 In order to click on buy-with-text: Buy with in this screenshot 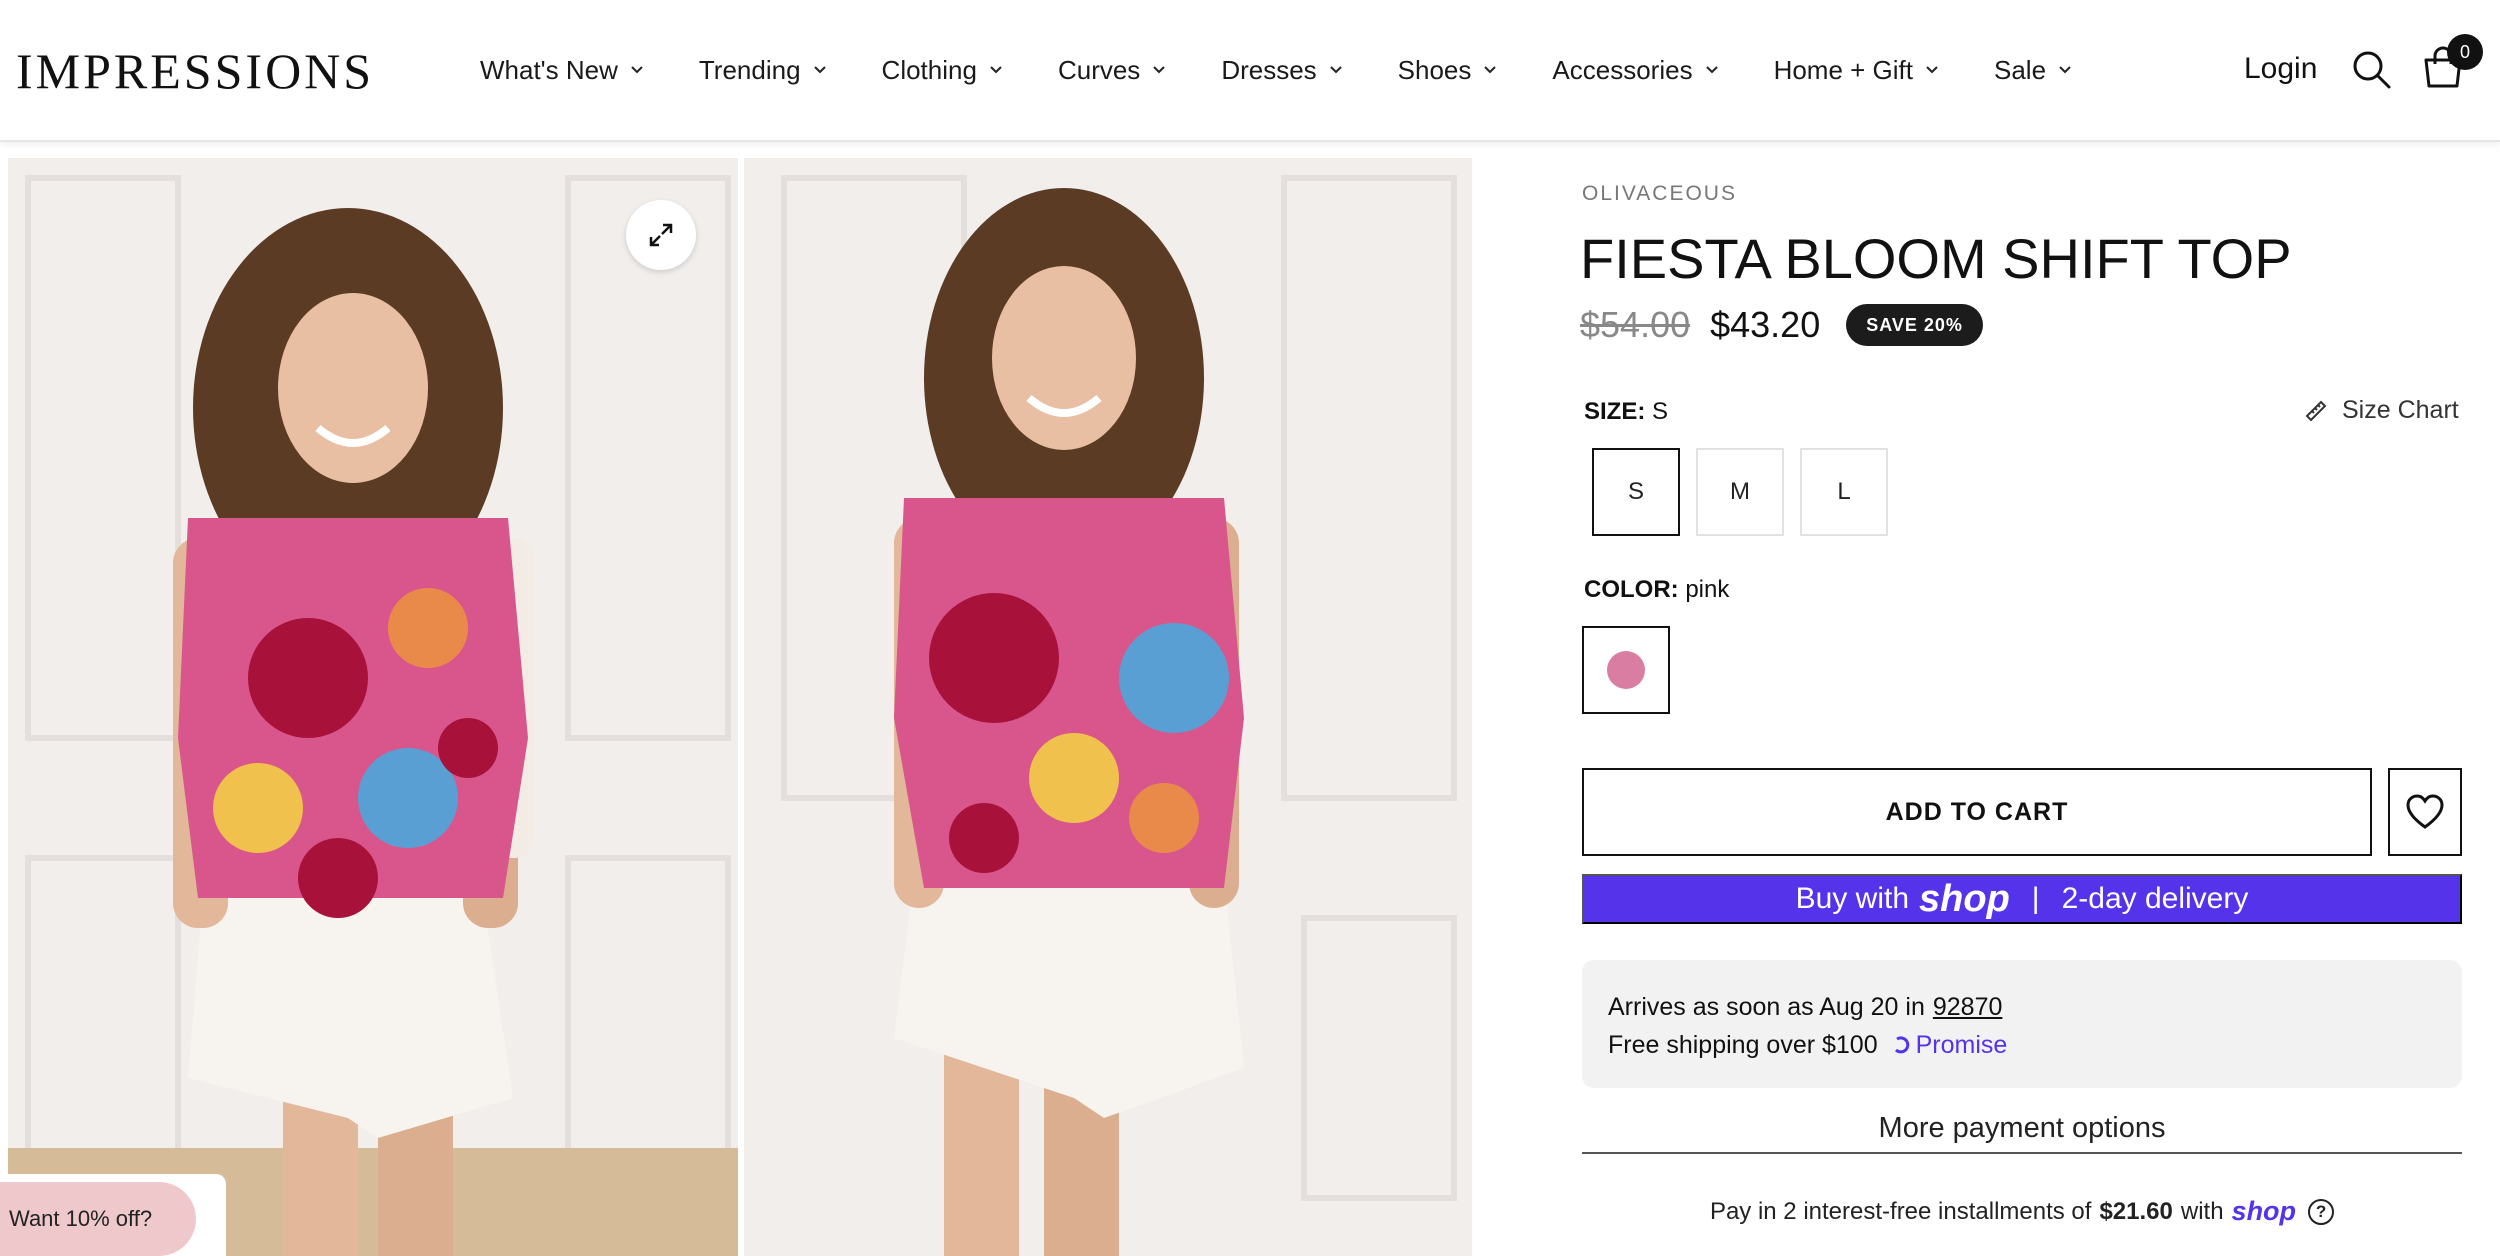, I will do `click(1852, 898)`.